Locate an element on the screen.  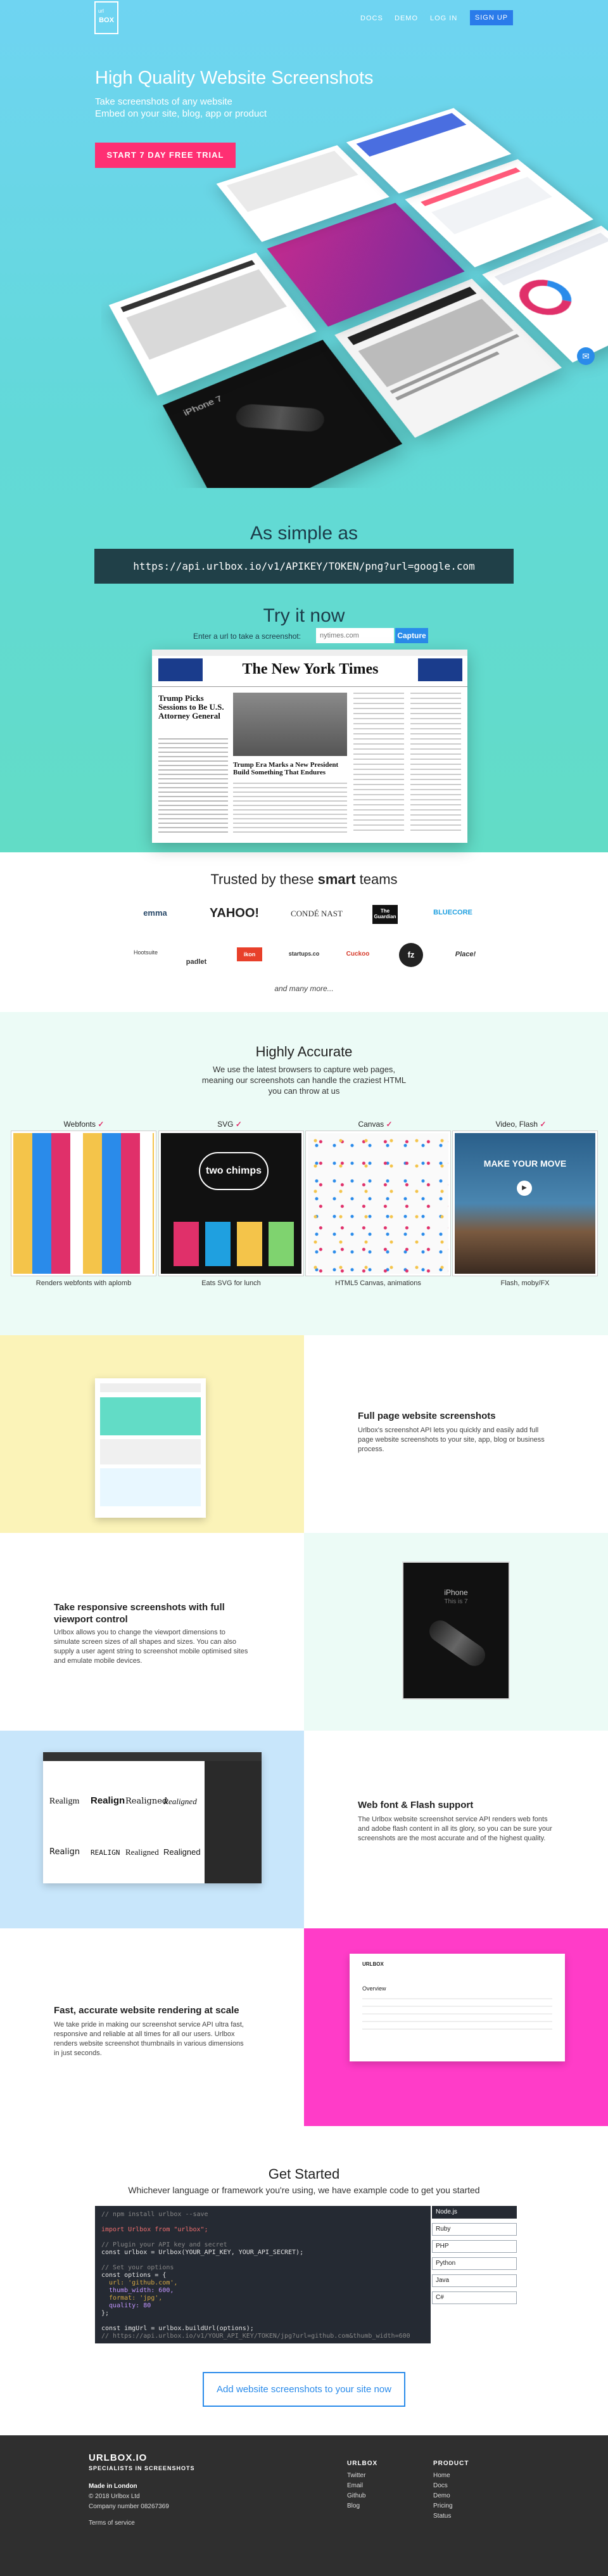
play-icon: ▶ is located at coordinates (524, 1188).